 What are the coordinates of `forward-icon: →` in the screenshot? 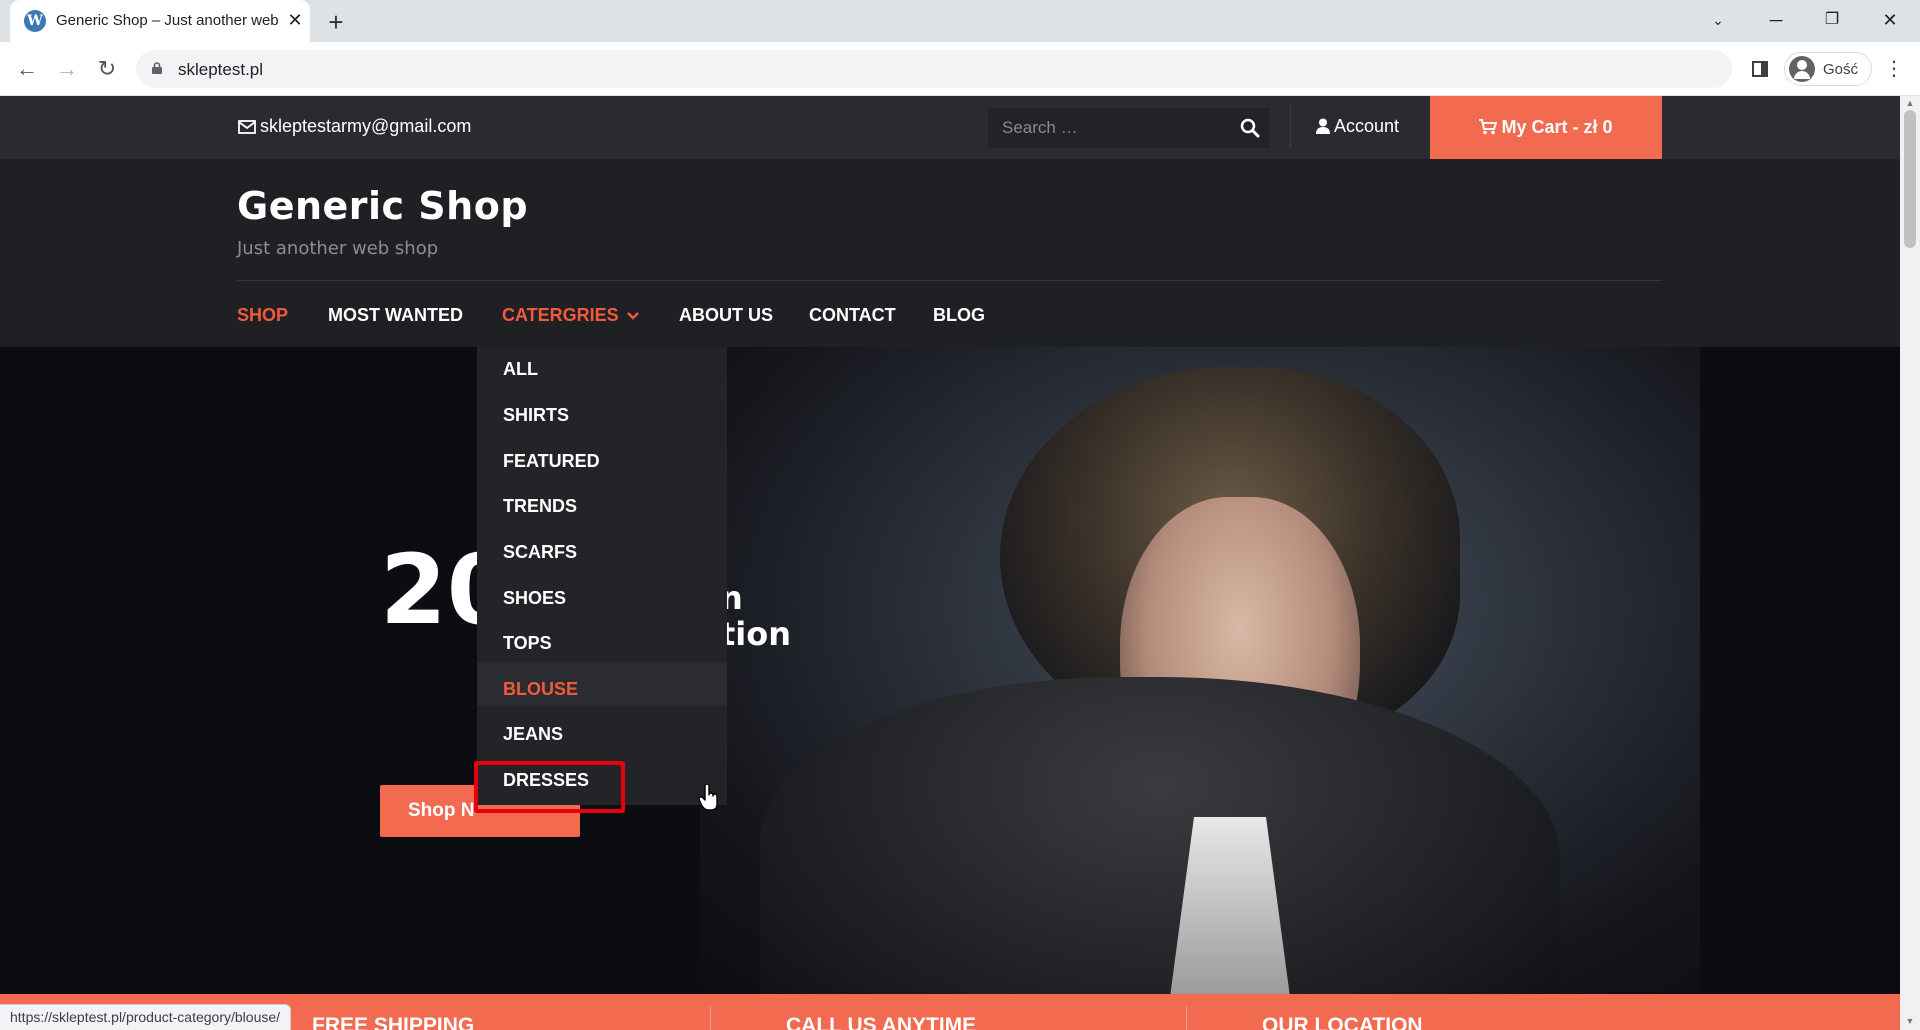 It's located at (67, 69).